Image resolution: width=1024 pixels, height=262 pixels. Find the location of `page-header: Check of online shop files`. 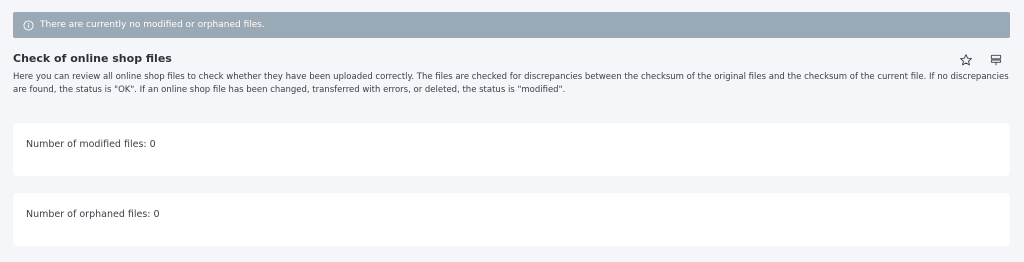

page-header: Check of online shop files is located at coordinates (511, 59).